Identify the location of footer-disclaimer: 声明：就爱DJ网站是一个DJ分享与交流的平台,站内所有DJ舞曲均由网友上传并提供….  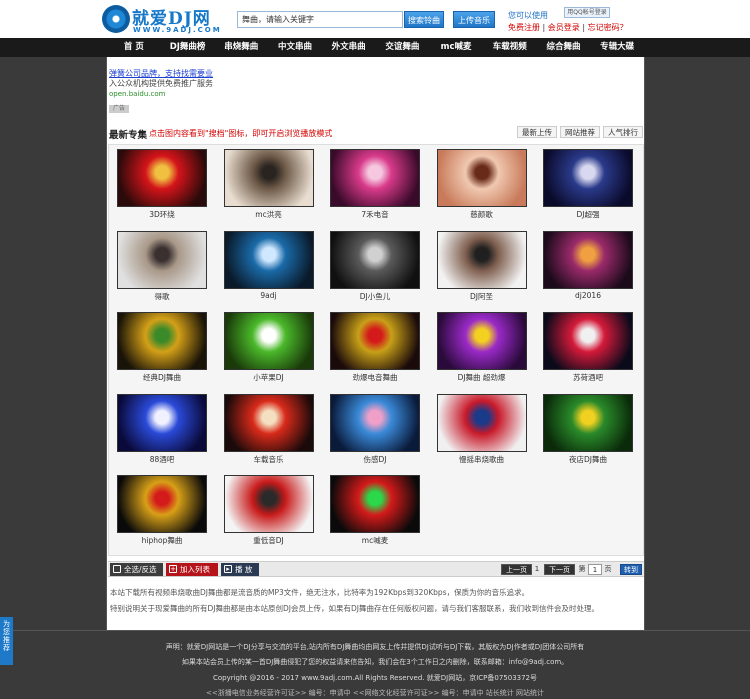
(375, 647).